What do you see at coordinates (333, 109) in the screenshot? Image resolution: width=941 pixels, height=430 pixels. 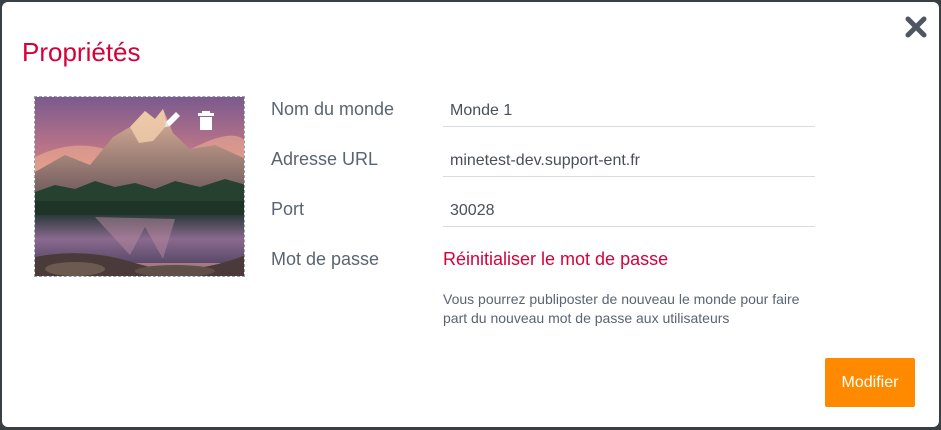 I see `world-name-label: Nom du monde` at bounding box center [333, 109].